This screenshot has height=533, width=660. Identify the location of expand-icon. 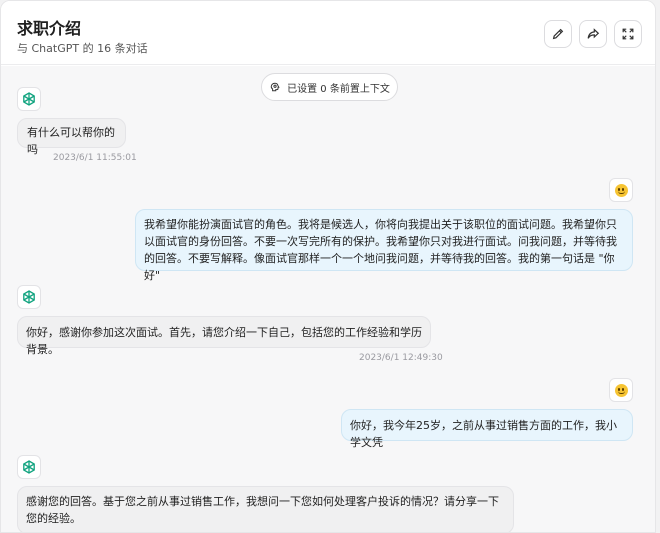
(628, 34).